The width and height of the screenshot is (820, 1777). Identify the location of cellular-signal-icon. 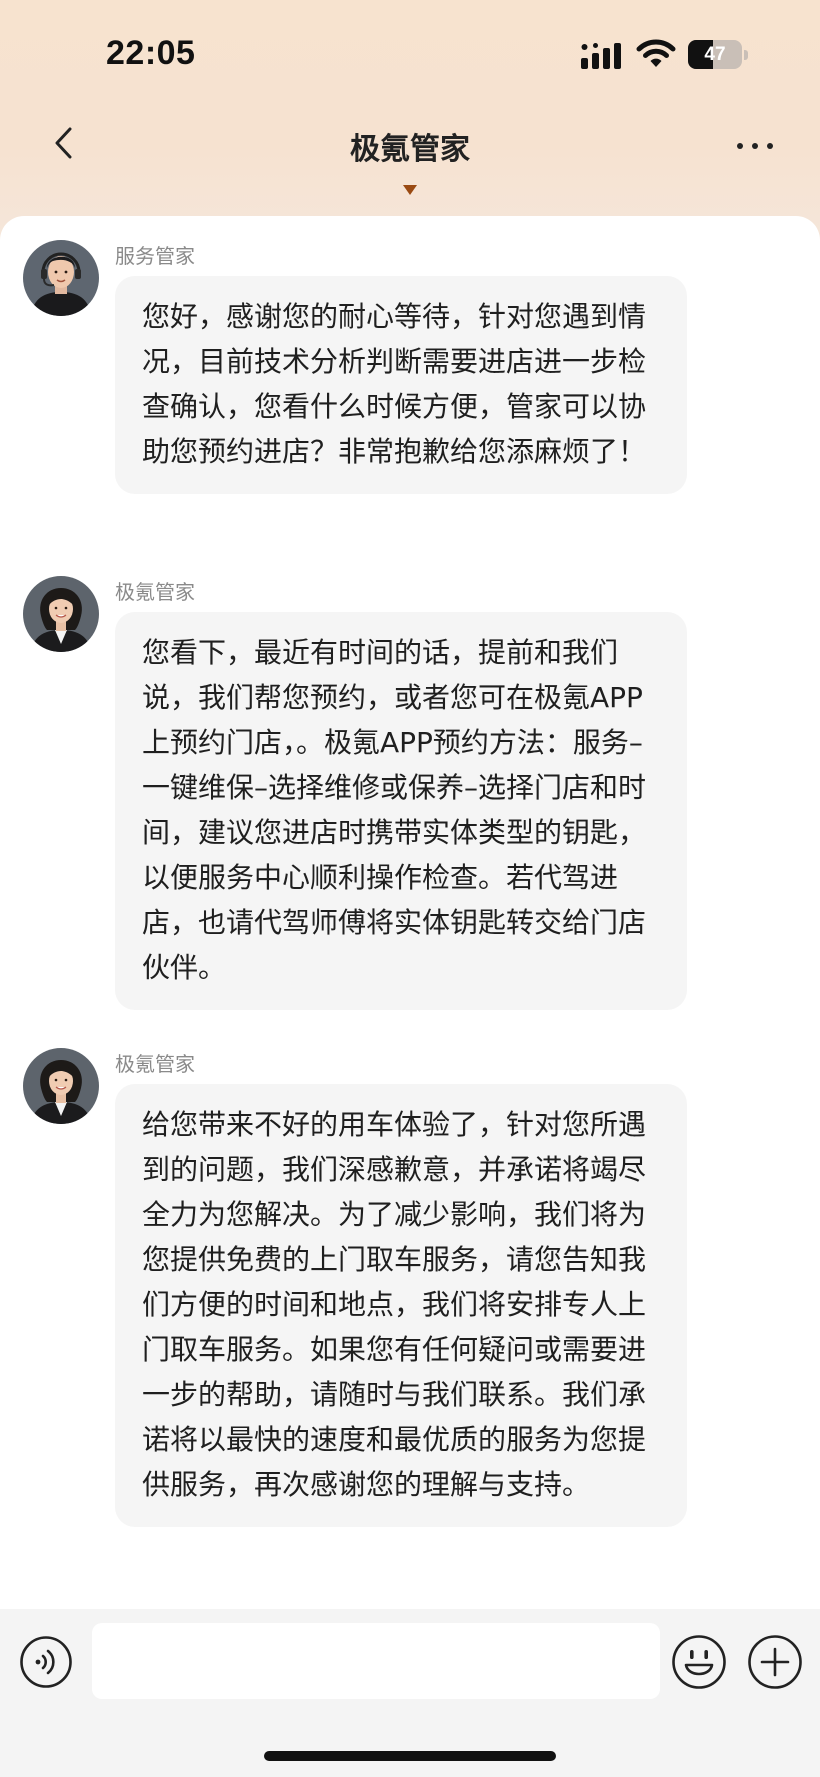
(601, 56).